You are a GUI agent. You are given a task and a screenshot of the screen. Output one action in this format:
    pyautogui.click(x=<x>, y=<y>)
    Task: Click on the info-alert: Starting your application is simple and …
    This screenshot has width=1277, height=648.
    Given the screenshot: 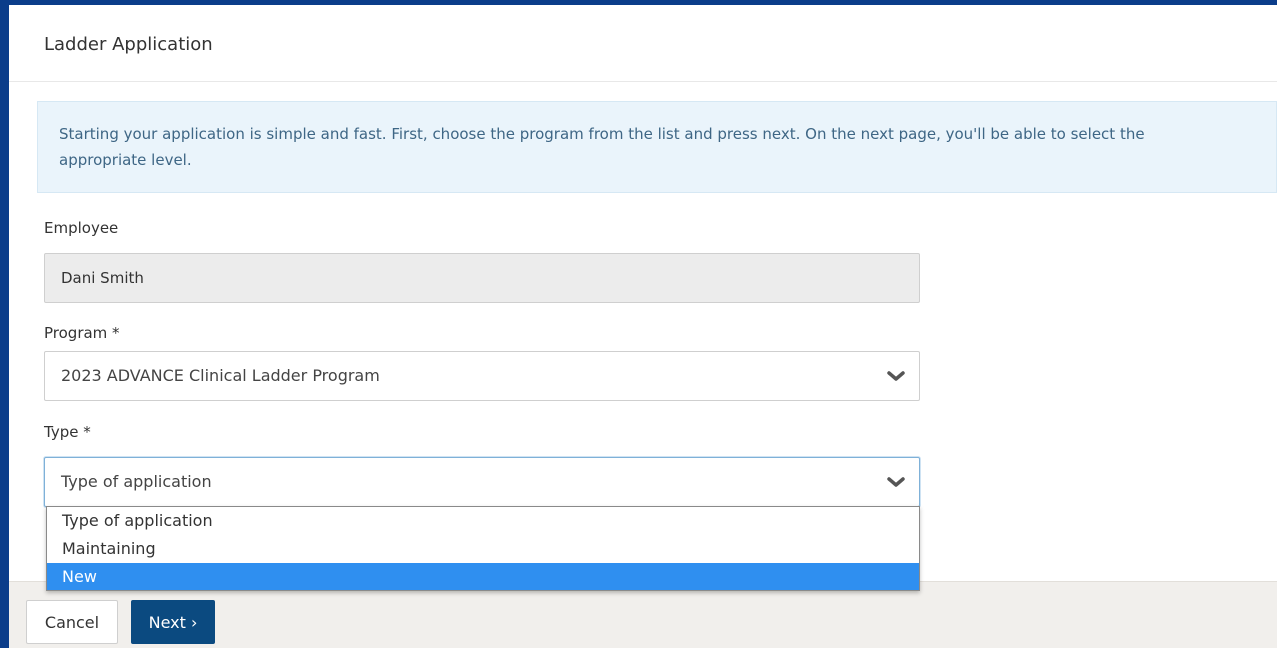 What is the action you would take?
    pyautogui.click(x=657, y=147)
    